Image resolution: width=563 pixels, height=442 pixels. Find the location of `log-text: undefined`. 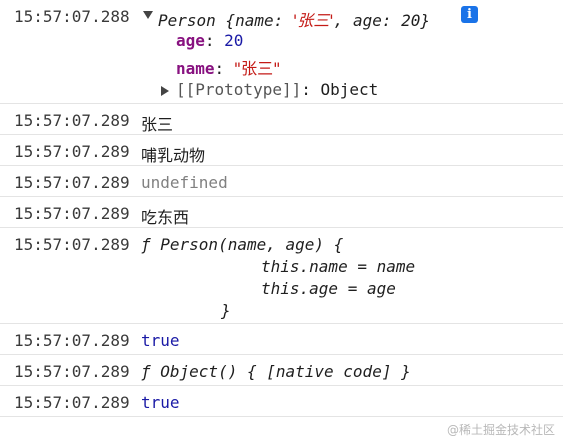

log-text: undefined is located at coordinates (184, 182).